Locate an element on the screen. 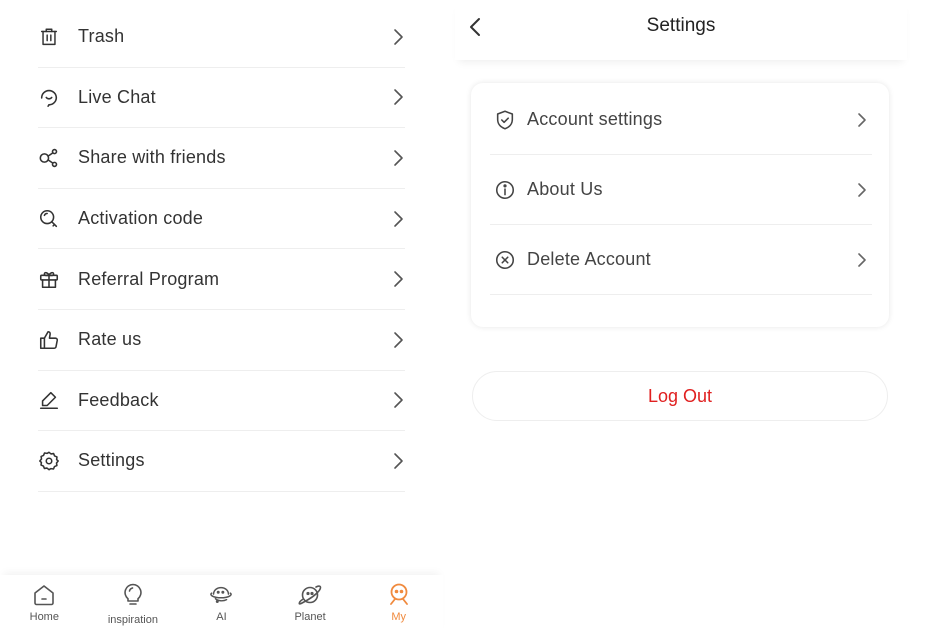 This screenshot has height=637, width=941. trash-icon is located at coordinates (49, 37).